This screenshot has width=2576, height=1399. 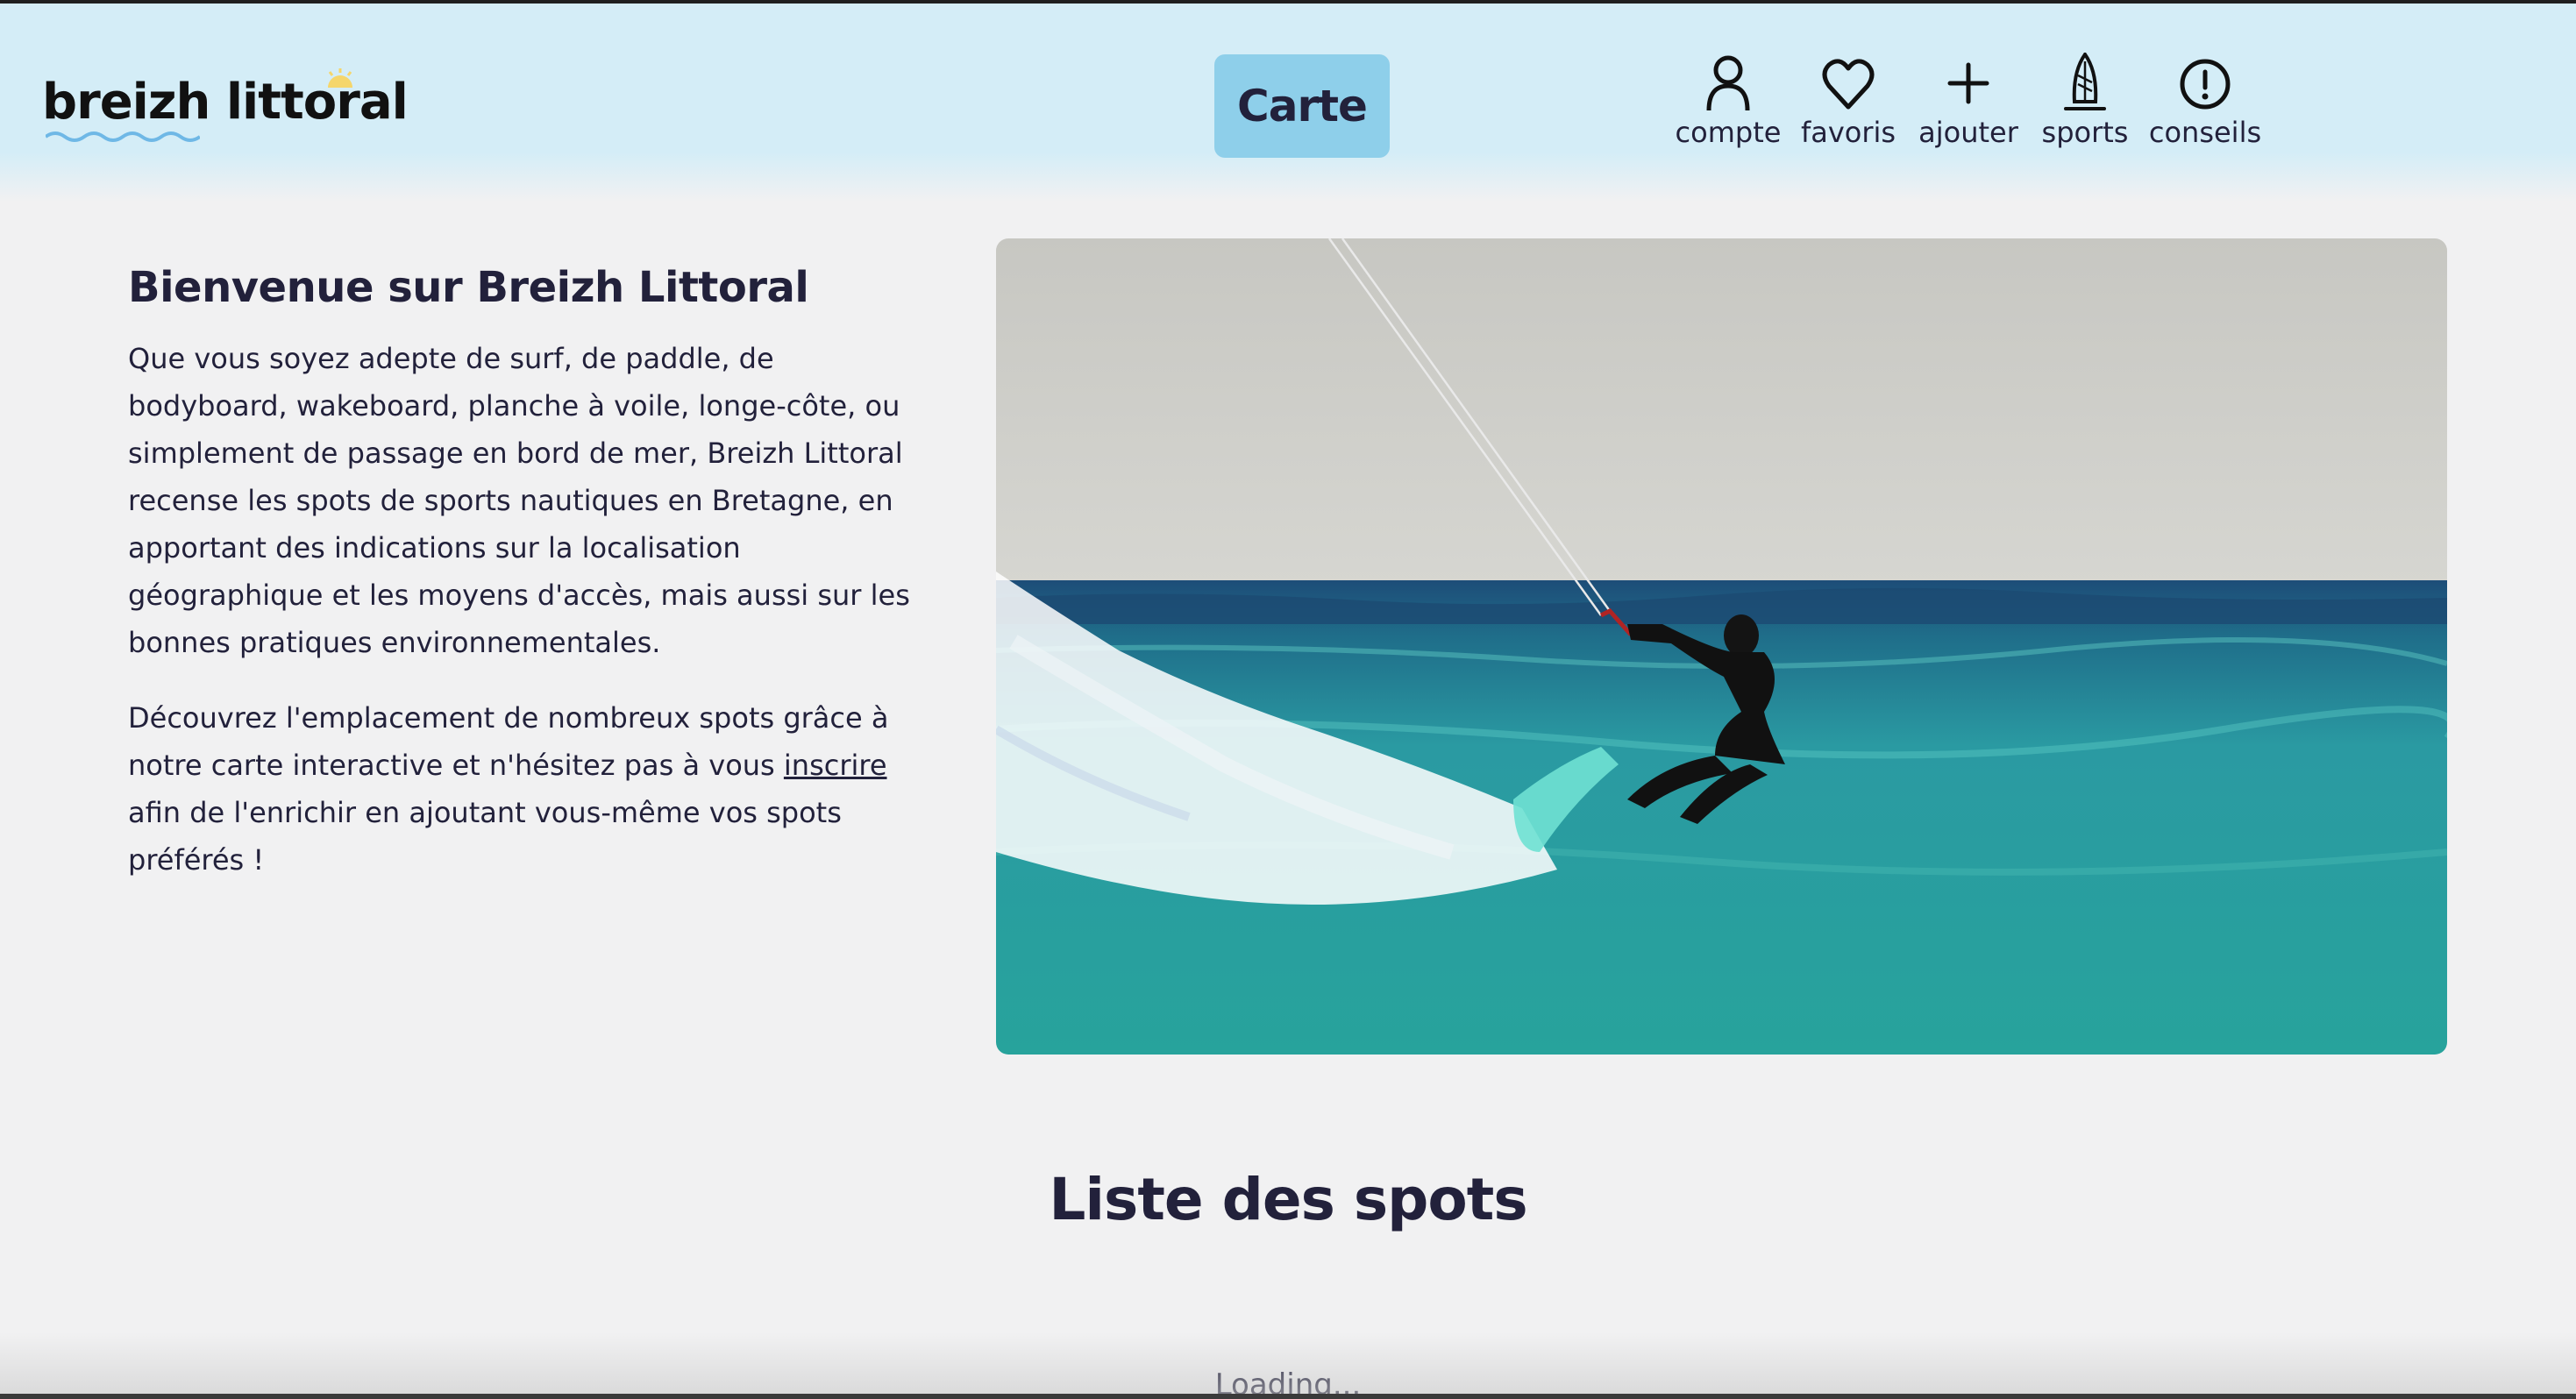 What do you see at coordinates (225, 105) in the screenshot?
I see `site-logo: breizh littoral` at bounding box center [225, 105].